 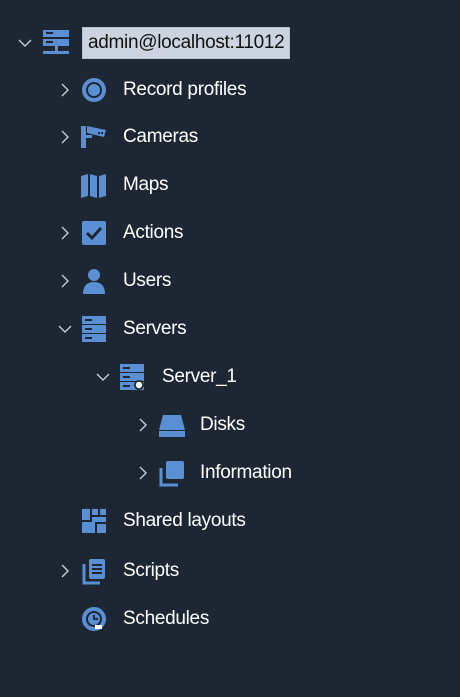 I want to click on disk-icon, so click(x=172, y=425).